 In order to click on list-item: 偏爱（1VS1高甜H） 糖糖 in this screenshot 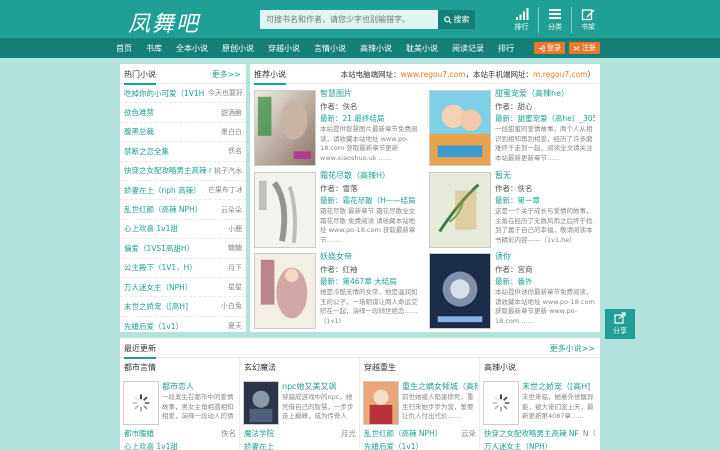, I will do `click(183, 249)`.